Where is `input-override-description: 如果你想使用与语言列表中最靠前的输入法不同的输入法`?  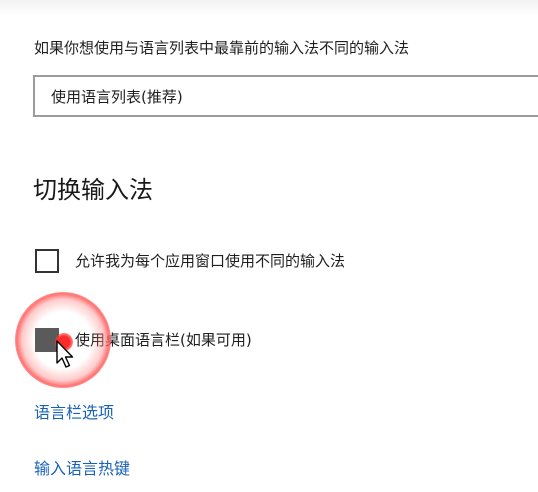 input-override-description: 如果你想使用与语言列表中最靠前的输入法不同的输入法 is located at coordinates (222, 48).